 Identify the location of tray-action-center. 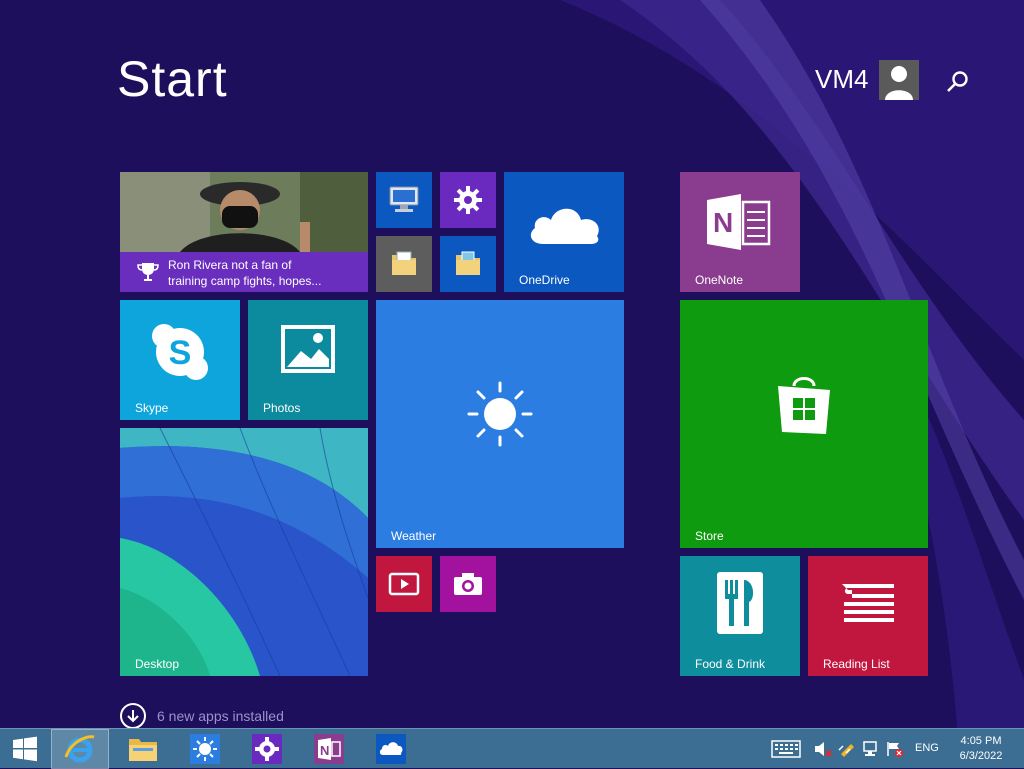
(895, 749).